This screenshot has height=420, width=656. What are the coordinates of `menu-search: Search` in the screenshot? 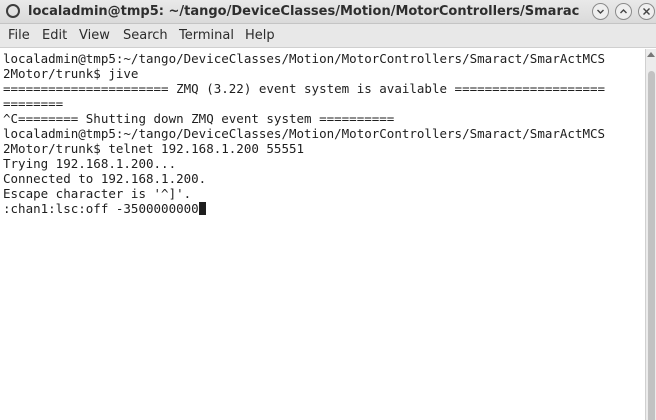 It's located at (145, 36).